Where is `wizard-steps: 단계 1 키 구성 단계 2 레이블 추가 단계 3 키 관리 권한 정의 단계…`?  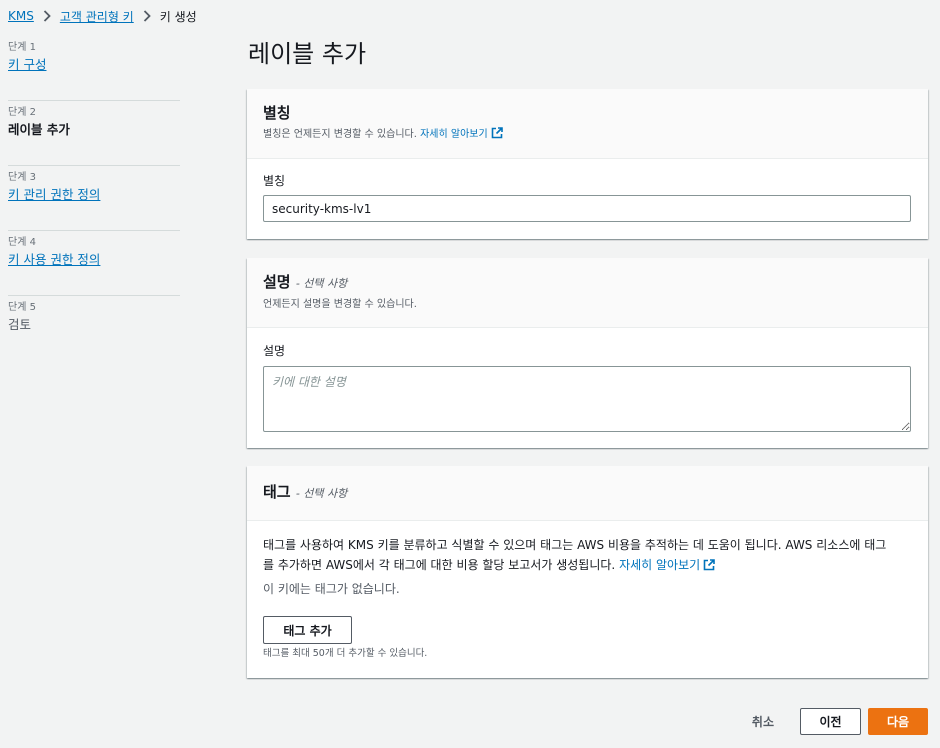 wizard-steps: 단계 1 키 구성 단계 2 레이블 추가 단계 3 키 관리 권한 정의 단계… is located at coordinates (94, 198).